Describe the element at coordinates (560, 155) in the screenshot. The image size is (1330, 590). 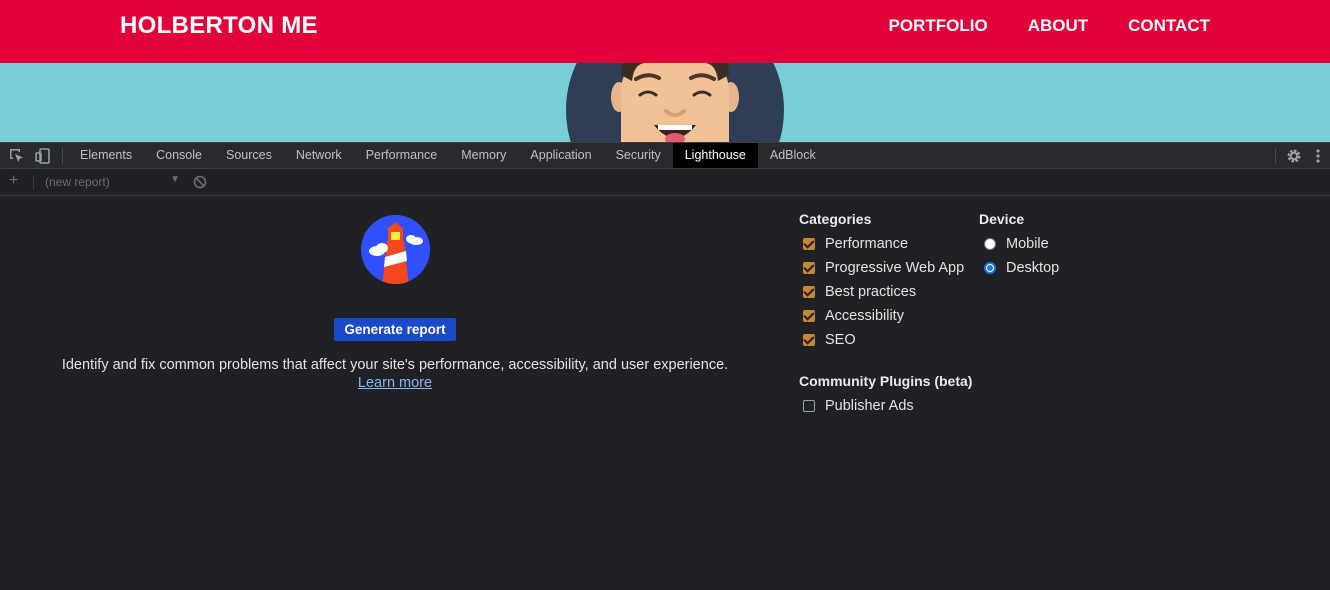
I see `tab-application: Application` at that location.